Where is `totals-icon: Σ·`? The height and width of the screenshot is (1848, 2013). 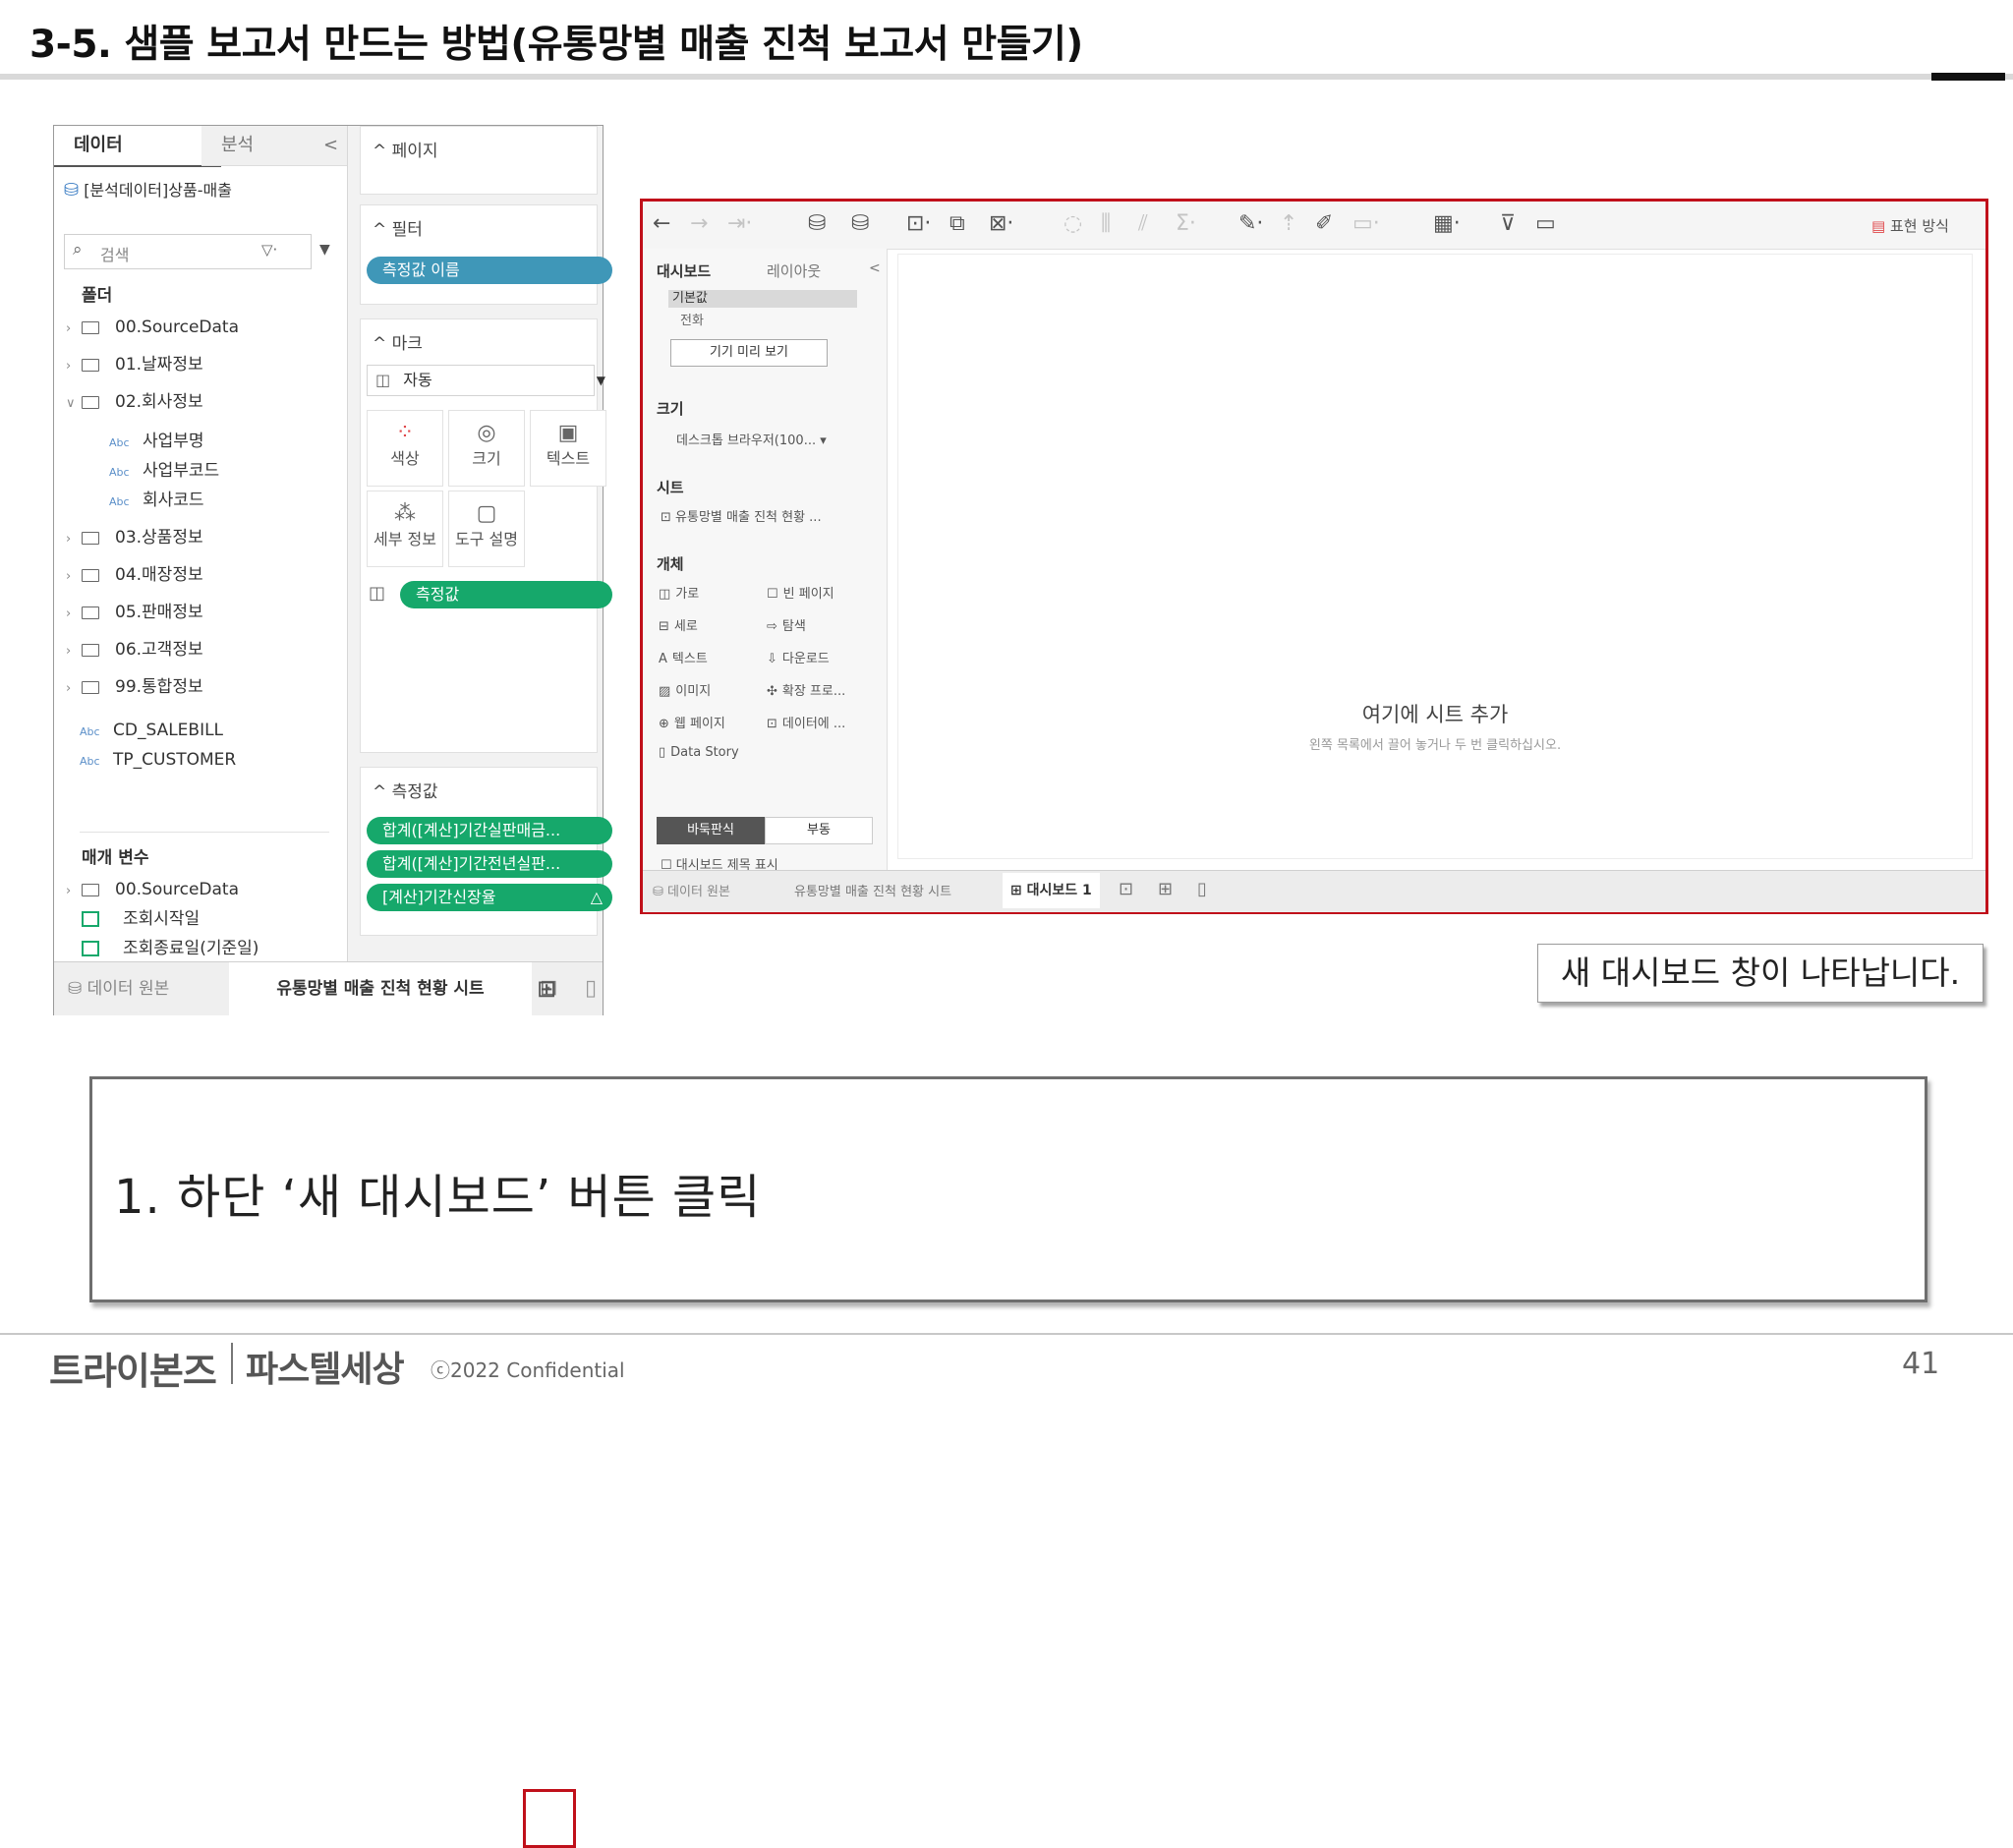 totals-icon: Σ· is located at coordinates (1186, 223).